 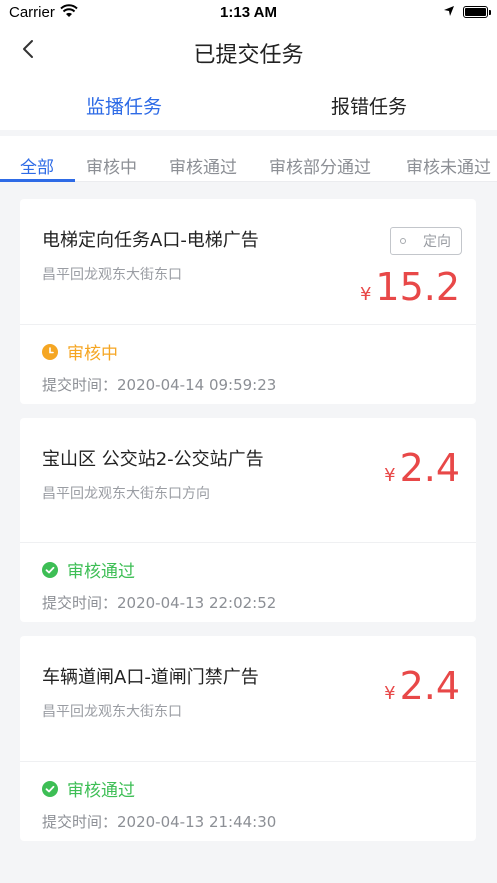 What do you see at coordinates (126, 494) in the screenshot?
I see `task-address: 昌平回龙观东大街东口方向` at bounding box center [126, 494].